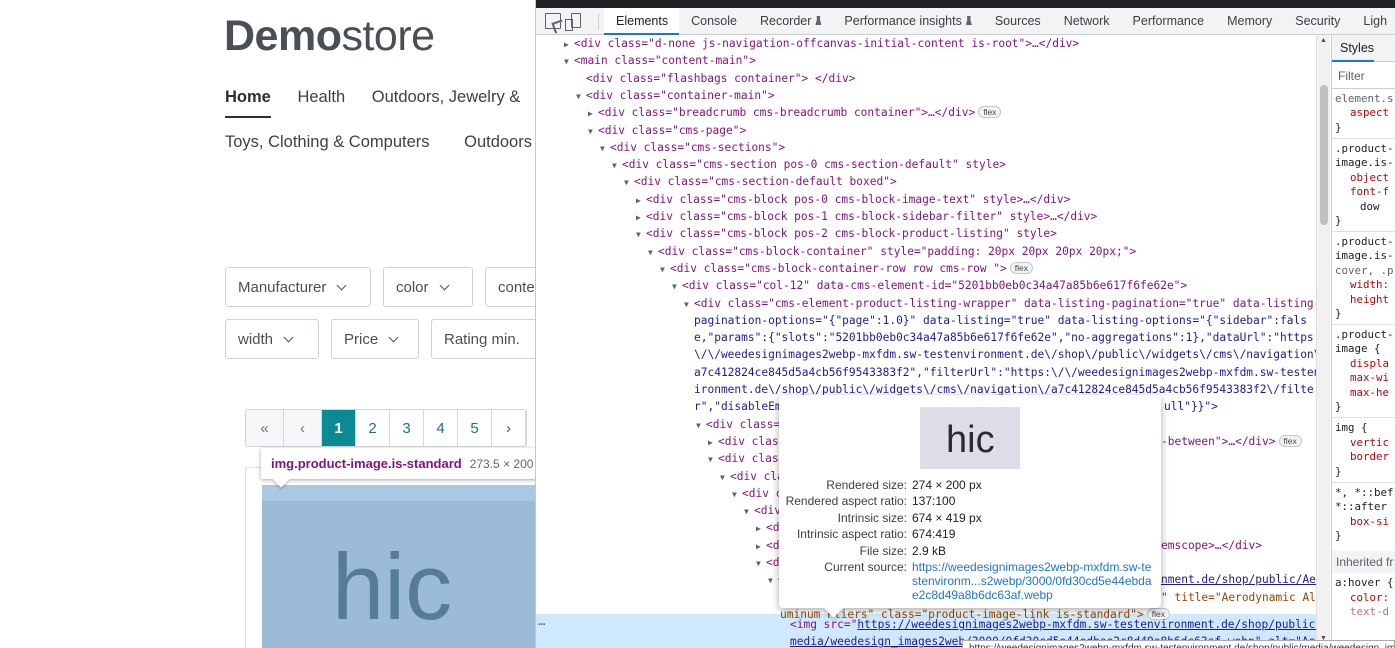 This screenshot has width=1395, height=648. What do you see at coordinates (1369, 522) in the screenshot?
I see `css-property: box-si` at bounding box center [1369, 522].